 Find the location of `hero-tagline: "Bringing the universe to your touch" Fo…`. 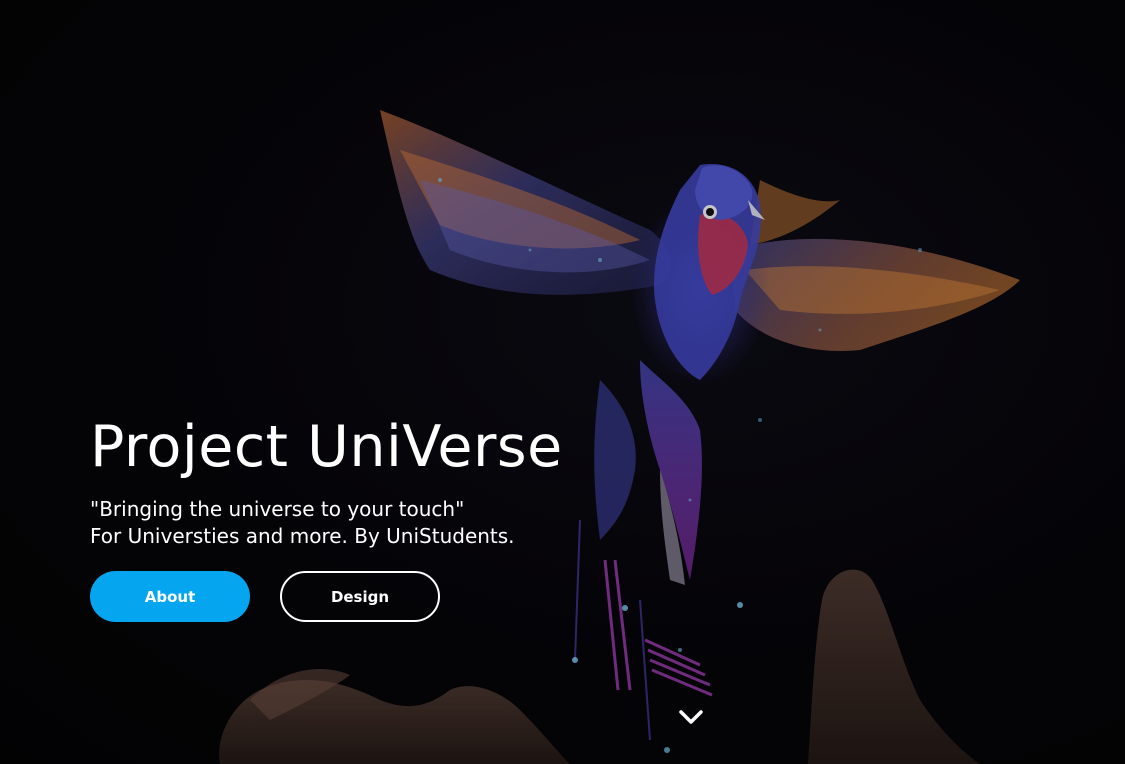

hero-tagline: "Bringing the universe to your touch" Fo… is located at coordinates (370, 523).